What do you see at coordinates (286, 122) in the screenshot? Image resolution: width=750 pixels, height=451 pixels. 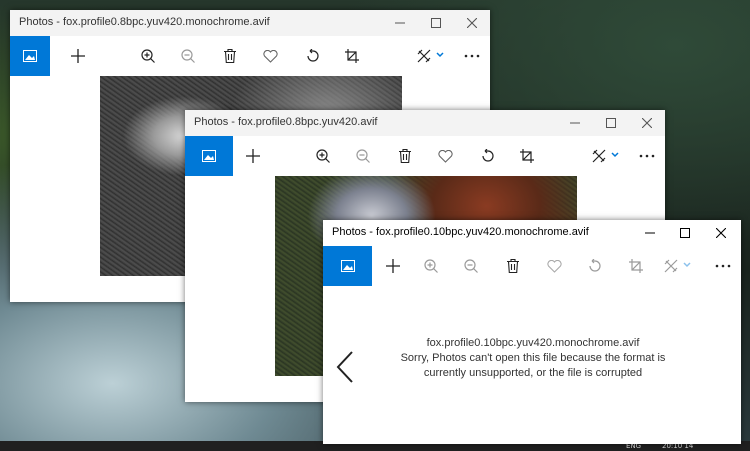 I see `window-title: Photos - fox.profile0.8bpc.yuv420.avif` at bounding box center [286, 122].